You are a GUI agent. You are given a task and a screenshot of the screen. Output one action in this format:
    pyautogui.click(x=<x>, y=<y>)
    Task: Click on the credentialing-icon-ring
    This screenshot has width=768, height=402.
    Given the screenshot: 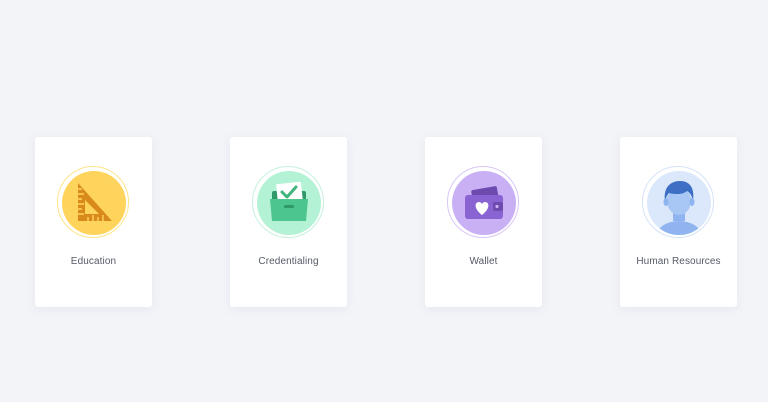 What is the action you would take?
    pyautogui.click(x=288, y=202)
    